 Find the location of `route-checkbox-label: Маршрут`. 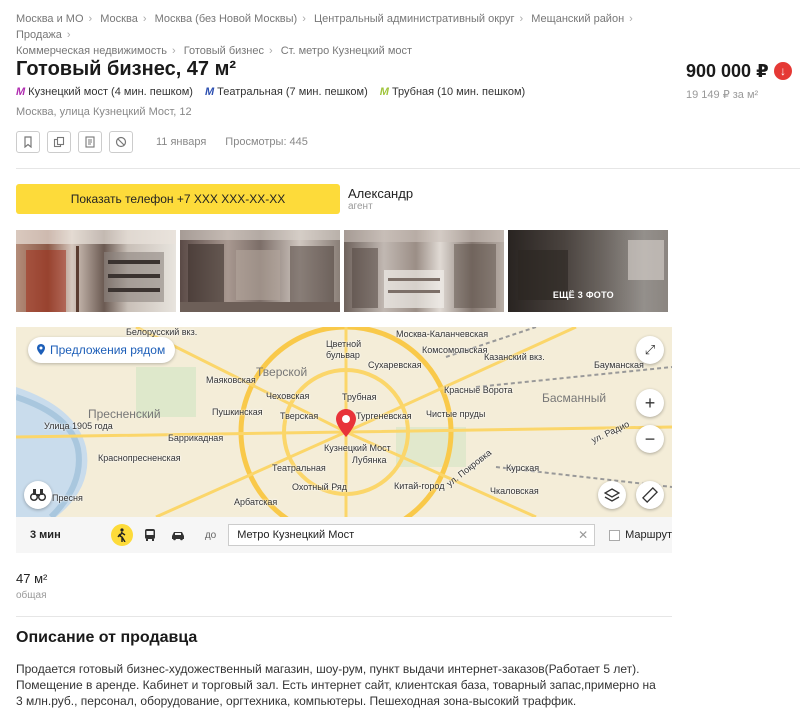

route-checkbox-label: Маршрут is located at coordinates (649, 535).